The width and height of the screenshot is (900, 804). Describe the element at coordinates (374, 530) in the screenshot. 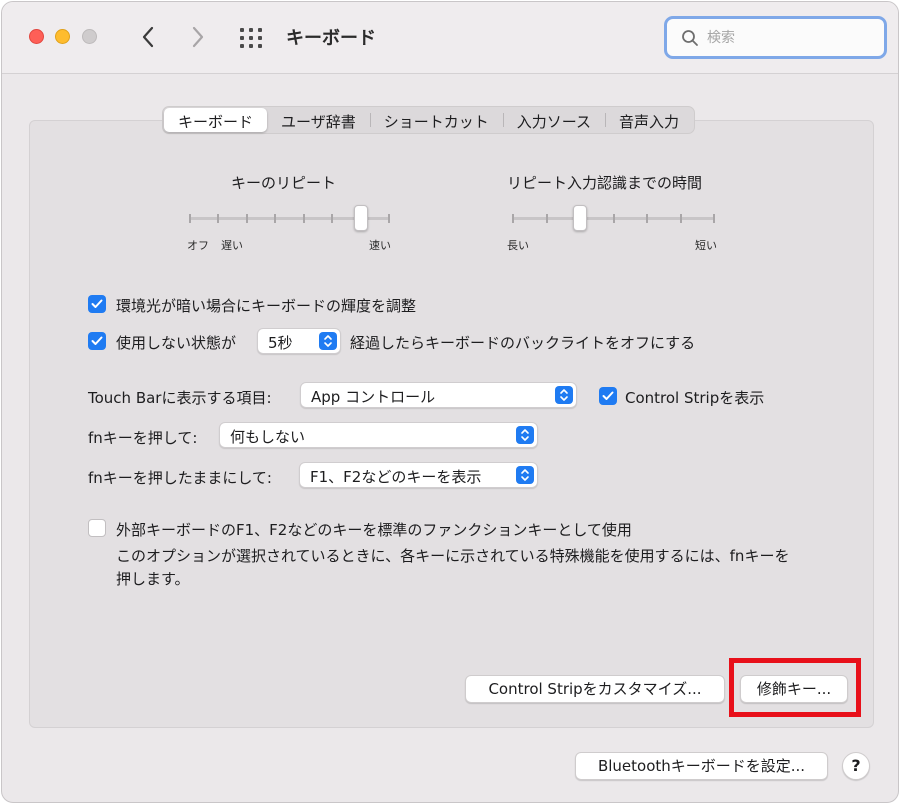

I see `function-keys-label: 外部キーボードのF1、F2などのキーを標準のファンクションキーとして使用` at that location.